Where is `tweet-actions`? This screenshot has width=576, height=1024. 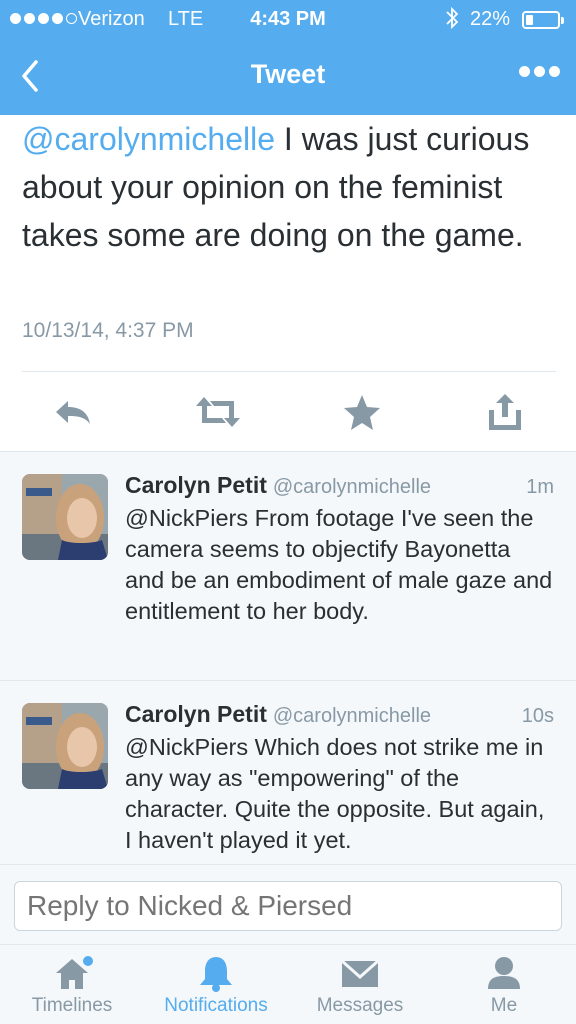 tweet-actions is located at coordinates (288, 412).